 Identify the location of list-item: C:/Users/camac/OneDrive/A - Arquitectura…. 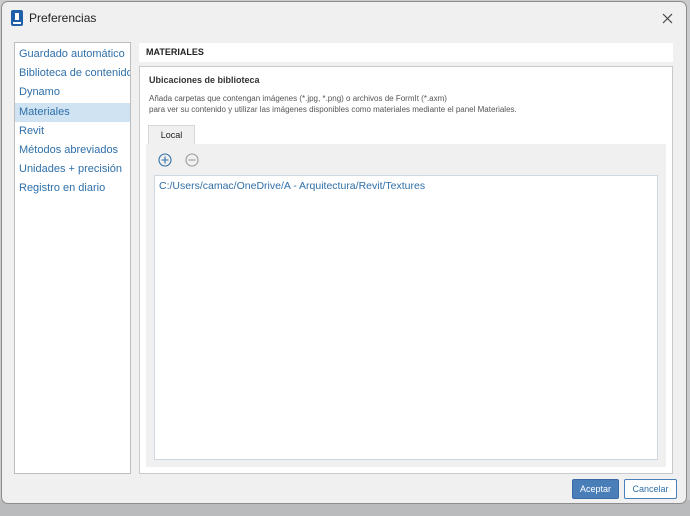
(292, 186).